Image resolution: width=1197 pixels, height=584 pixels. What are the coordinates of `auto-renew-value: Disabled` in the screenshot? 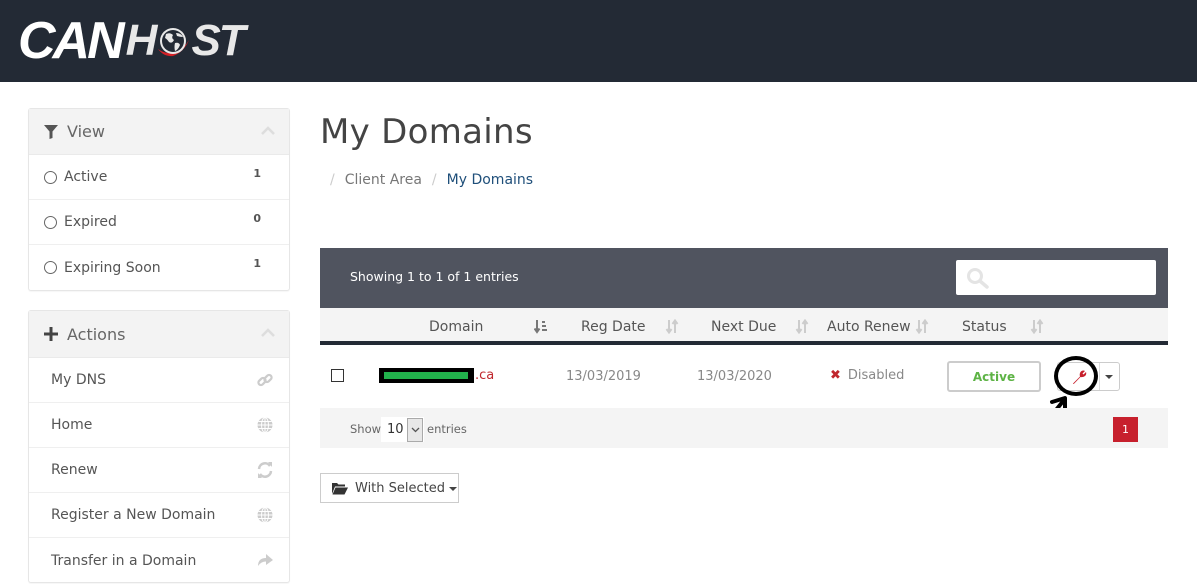 It's located at (876, 375).